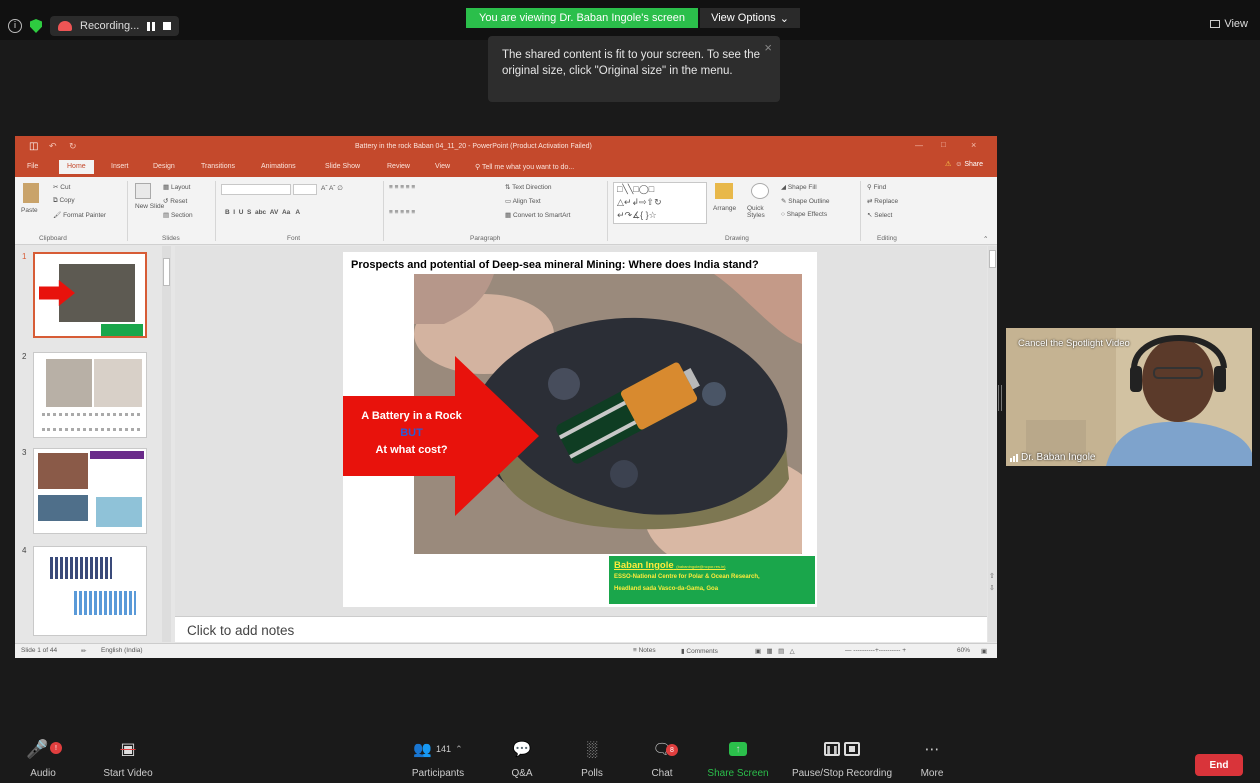 This screenshot has height=783, width=1260. What do you see at coordinates (117, 455) in the screenshot?
I see `thumb-header` at bounding box center [117, 455].